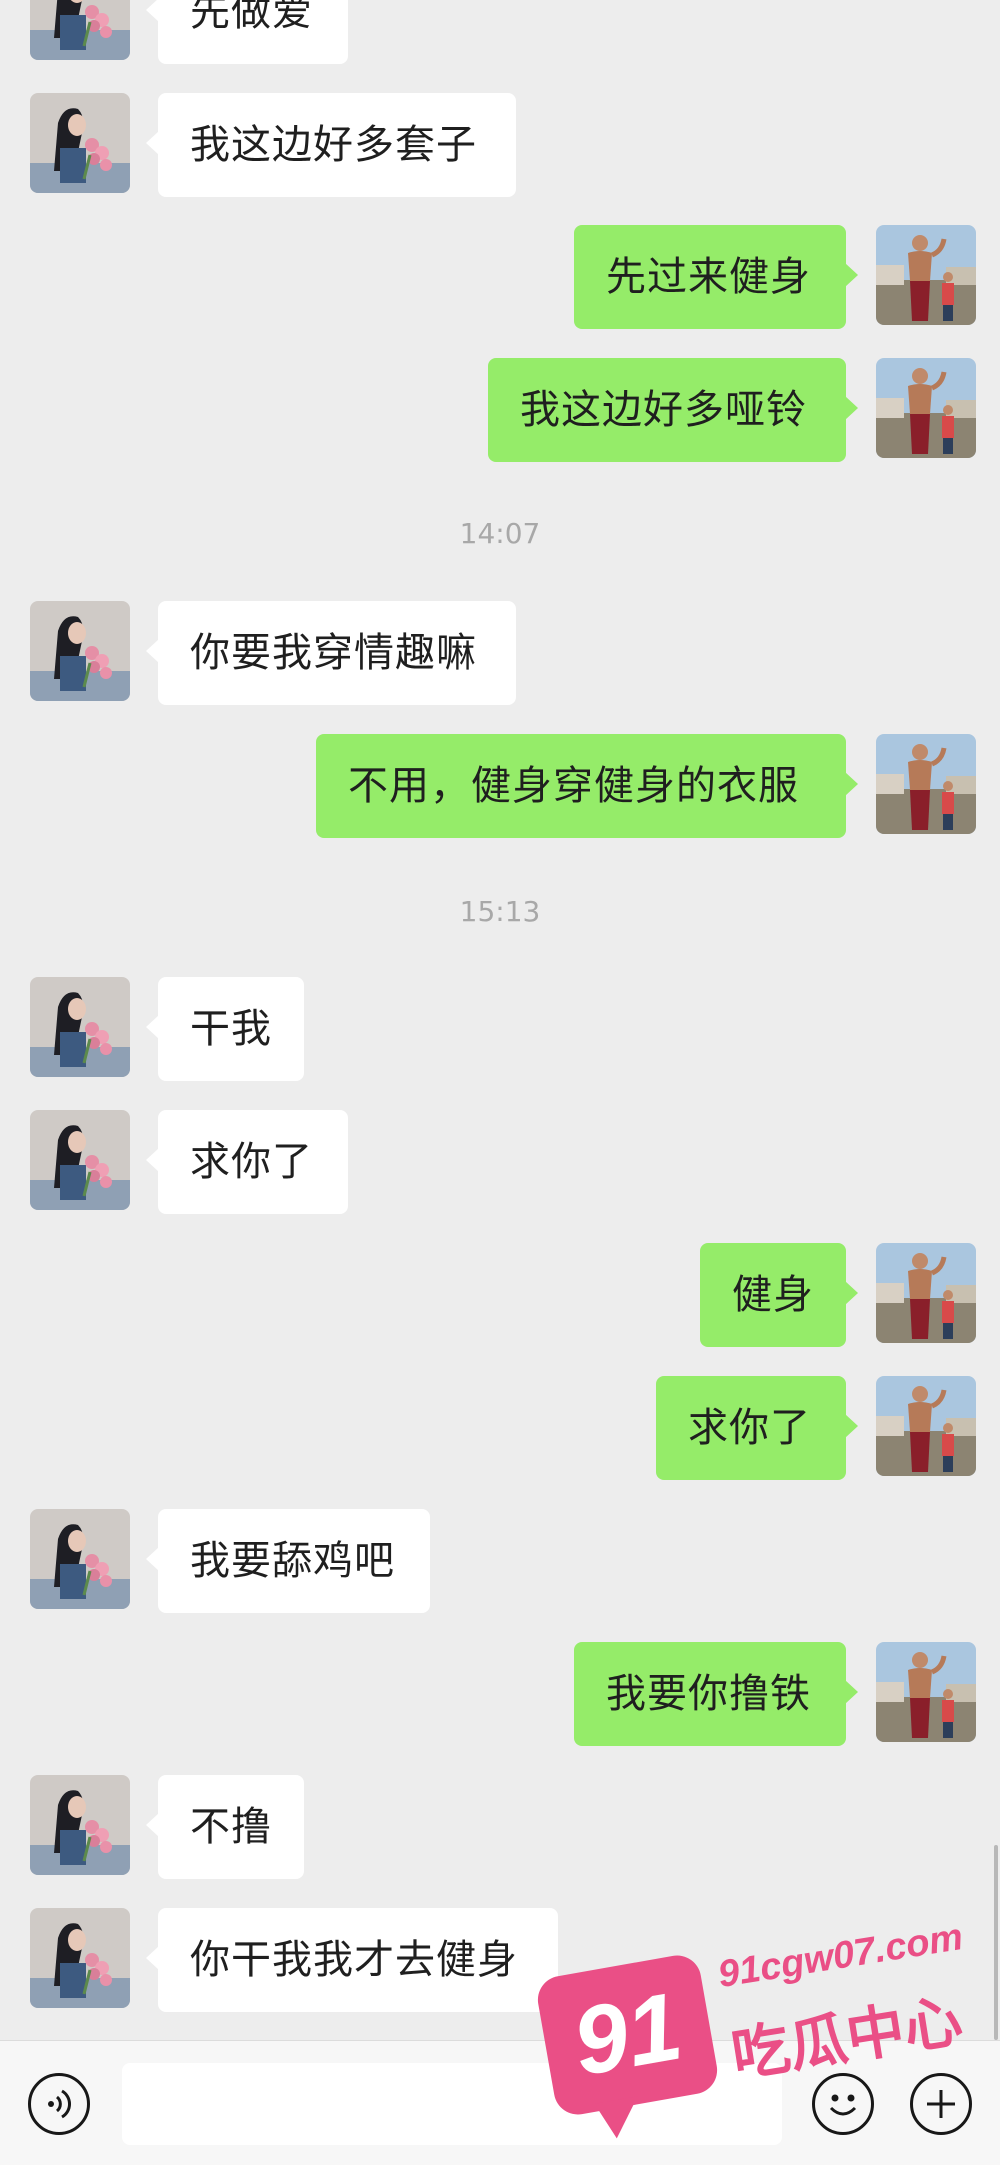  I want to click on message-bubble: 我这边好多套子, so click(331, 145).